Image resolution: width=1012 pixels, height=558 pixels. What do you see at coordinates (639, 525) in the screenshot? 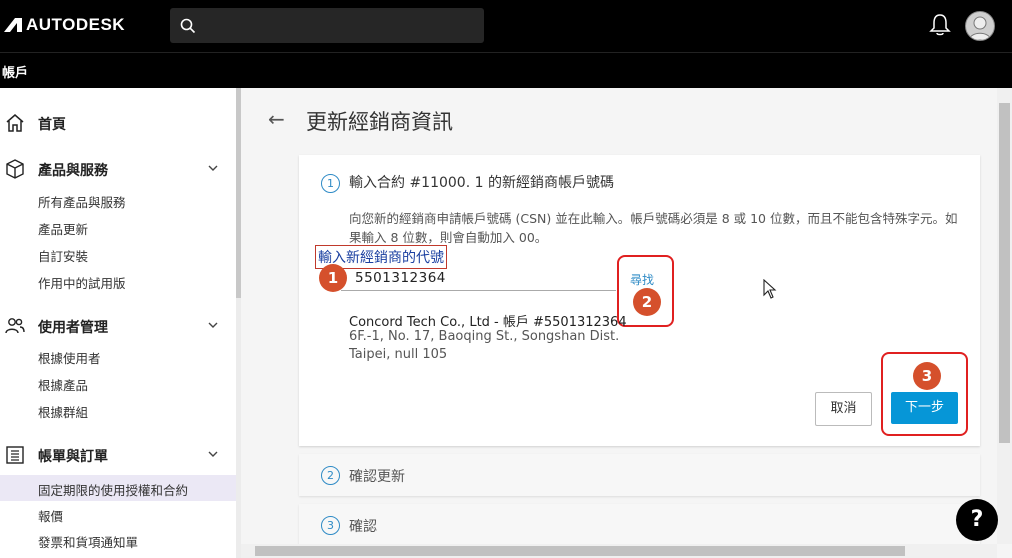
I see `step3-panel: 3 確認` at bounding box center [639, 525].